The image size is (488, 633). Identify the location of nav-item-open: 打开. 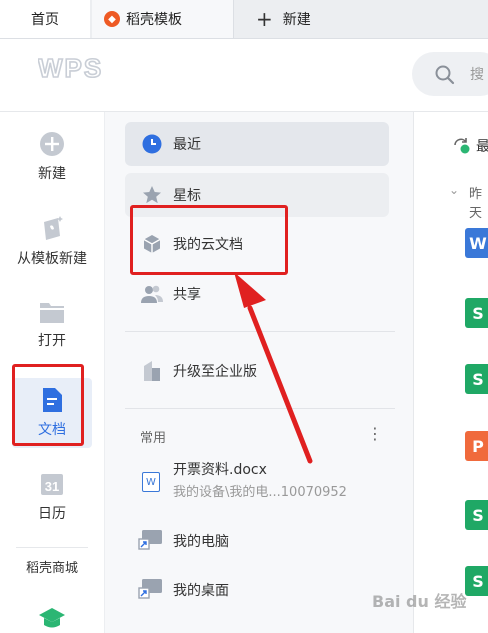
(52, 325).